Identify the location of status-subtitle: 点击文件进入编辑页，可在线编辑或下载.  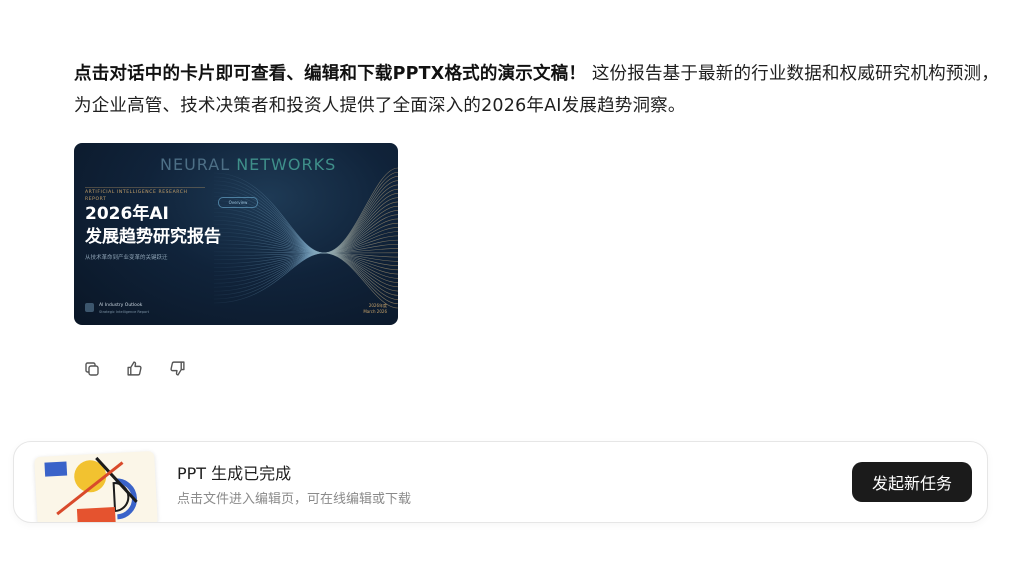
(294, 499).